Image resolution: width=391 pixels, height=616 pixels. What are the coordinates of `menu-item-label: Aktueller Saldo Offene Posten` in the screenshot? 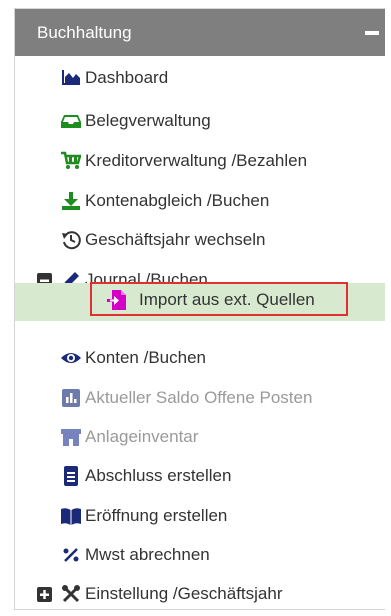 It's located at (199, 397).